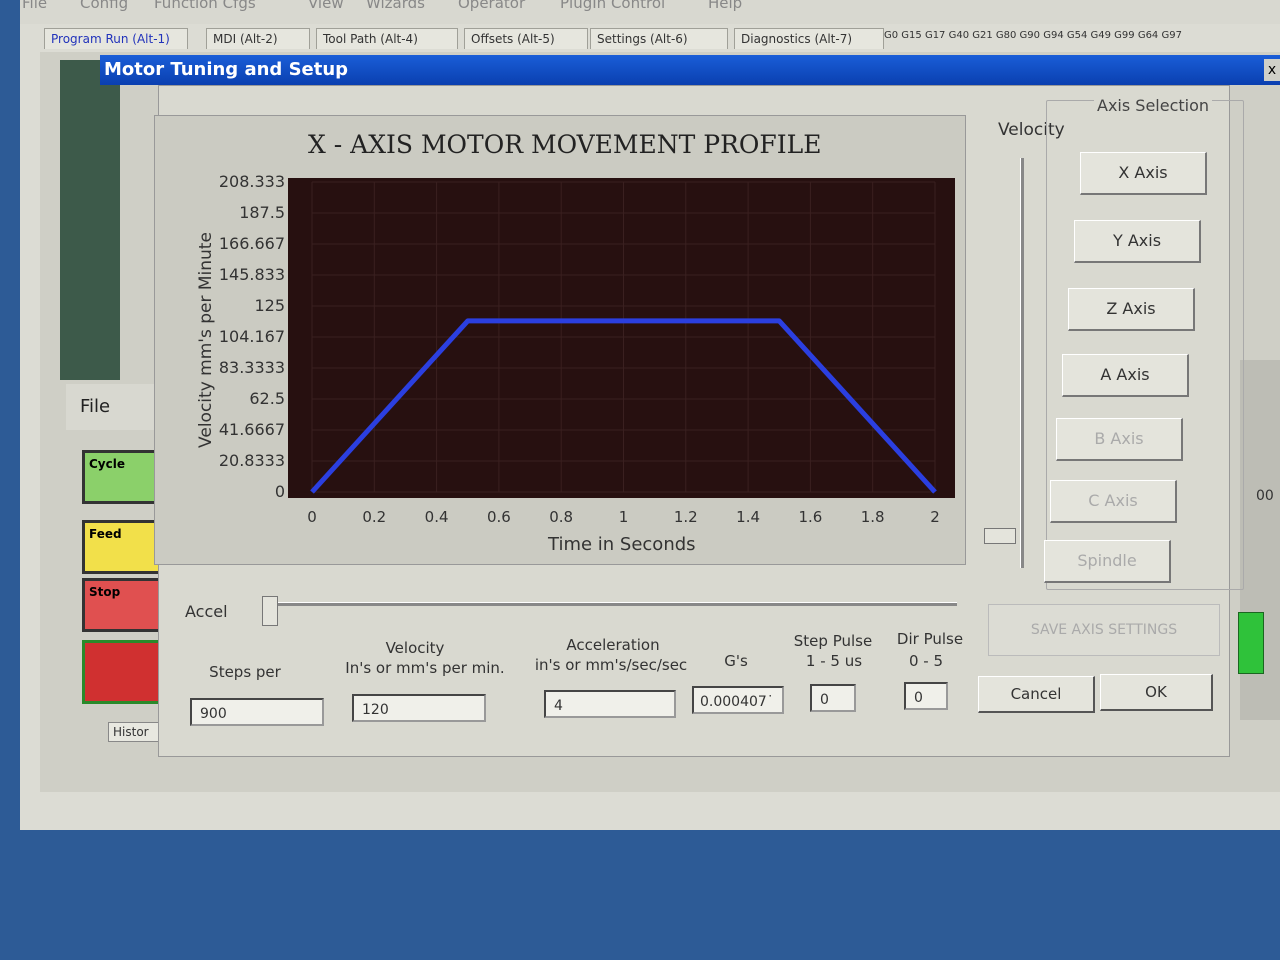 The image size is (1280, 960). I want to click on tab-program-run: Program Run (Alt-1), so click(116, 38).